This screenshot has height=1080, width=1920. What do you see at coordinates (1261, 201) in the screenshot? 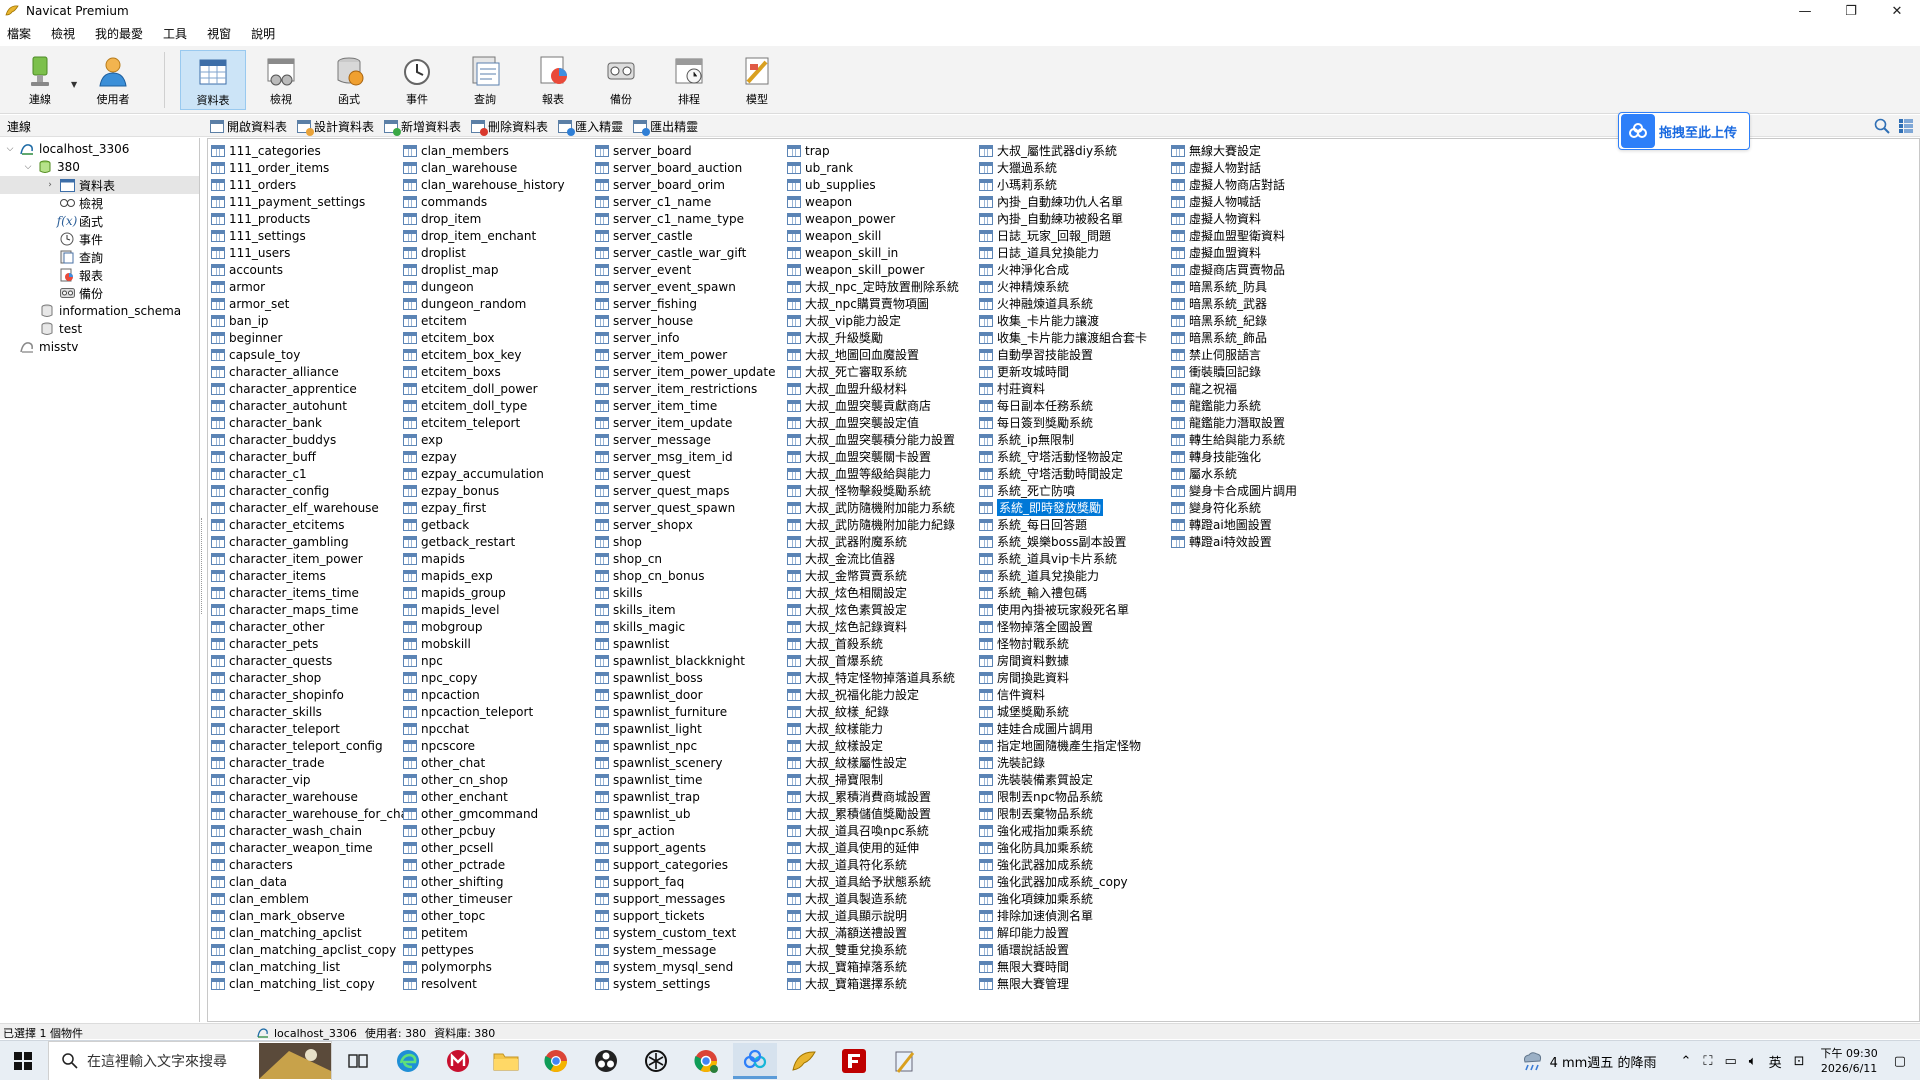
I see `table-item: 虛擬人物喊話` at bounding box center [1261, 201].